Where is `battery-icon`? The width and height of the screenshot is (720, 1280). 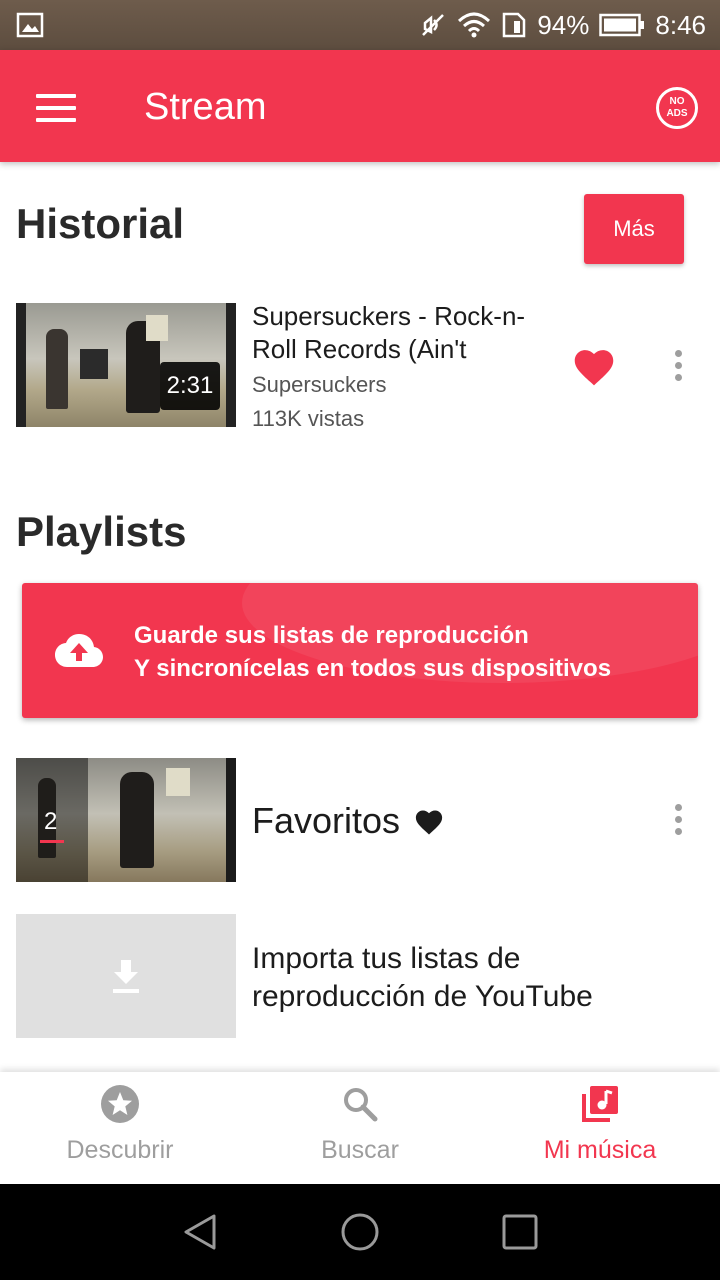 battery-icon is located at coordinates (622, 25).